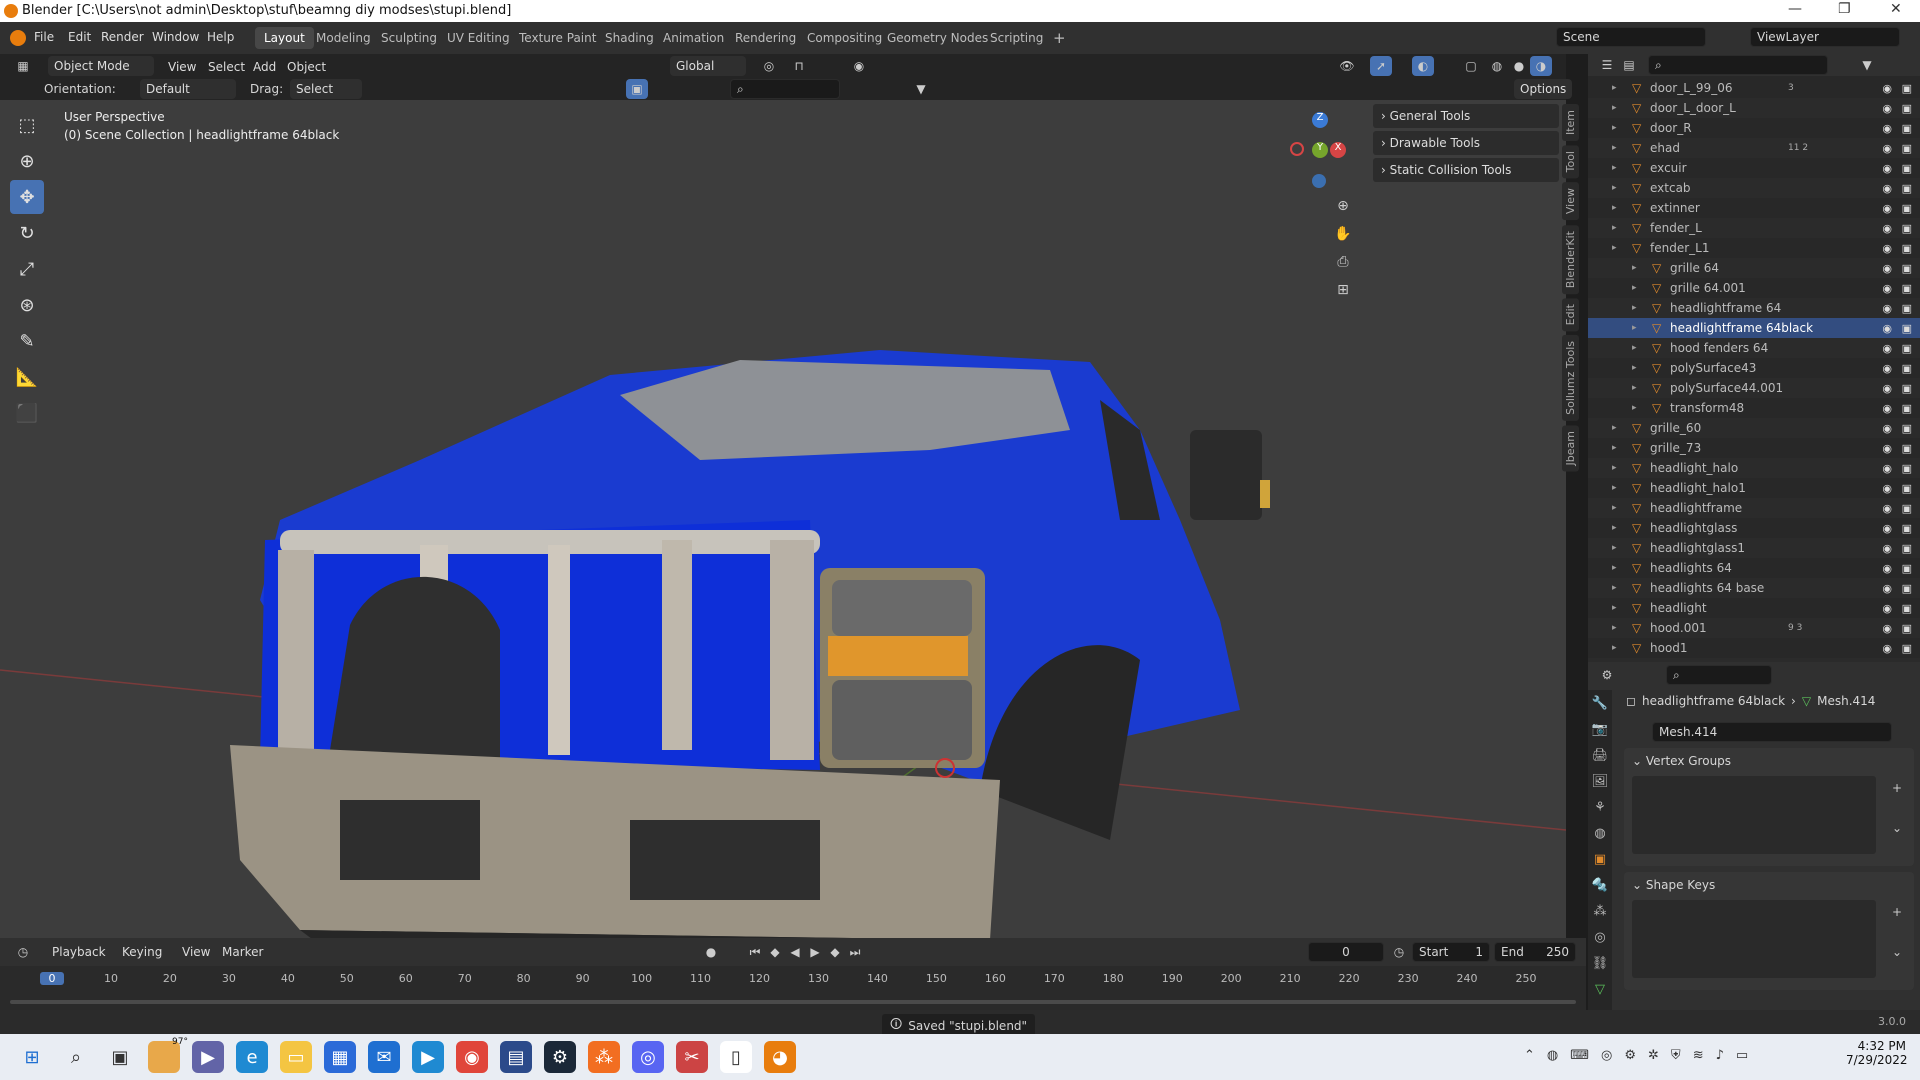 The width and height of the screenshot is (1920, 1080). Describe the element at coordinates (1754, 168) in the screenshot. I see `outliner-row: ▸ ▽ excuir ◉ ▣` at that location.